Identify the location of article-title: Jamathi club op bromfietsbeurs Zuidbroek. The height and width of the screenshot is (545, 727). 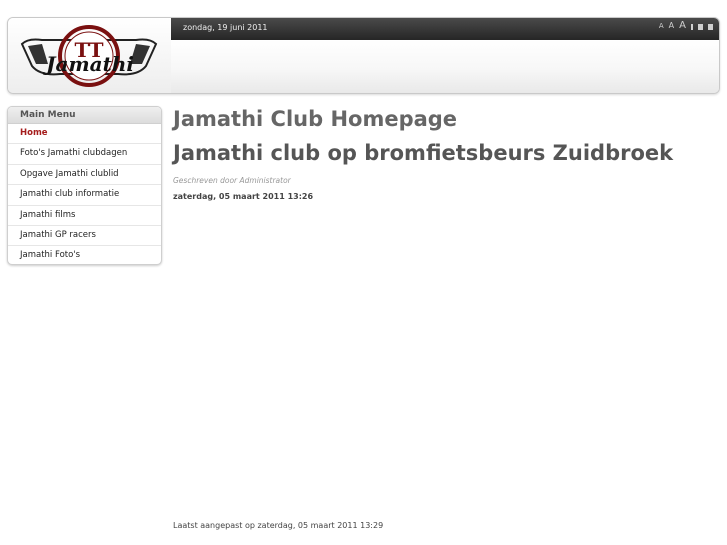
(423, 153).